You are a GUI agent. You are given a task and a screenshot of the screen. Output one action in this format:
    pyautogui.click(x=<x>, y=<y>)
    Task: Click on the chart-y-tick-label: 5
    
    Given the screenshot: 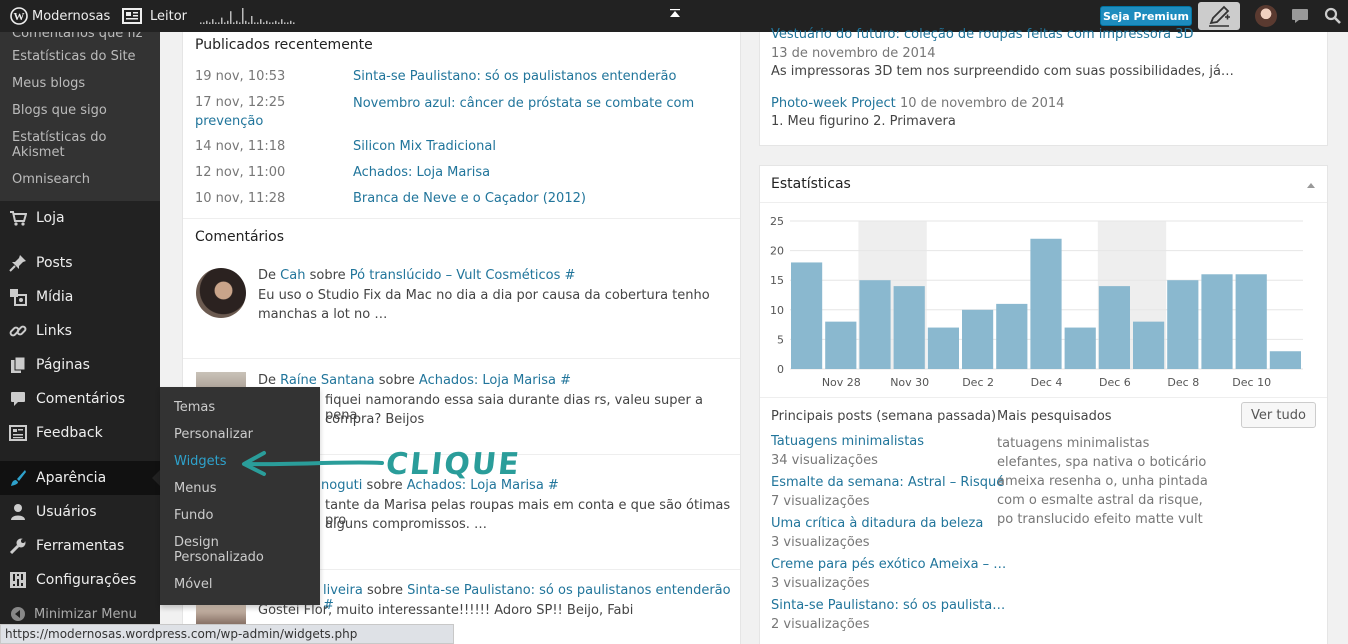 What is the action you would take?
    pyautogui.click(x=780, y=339)
    